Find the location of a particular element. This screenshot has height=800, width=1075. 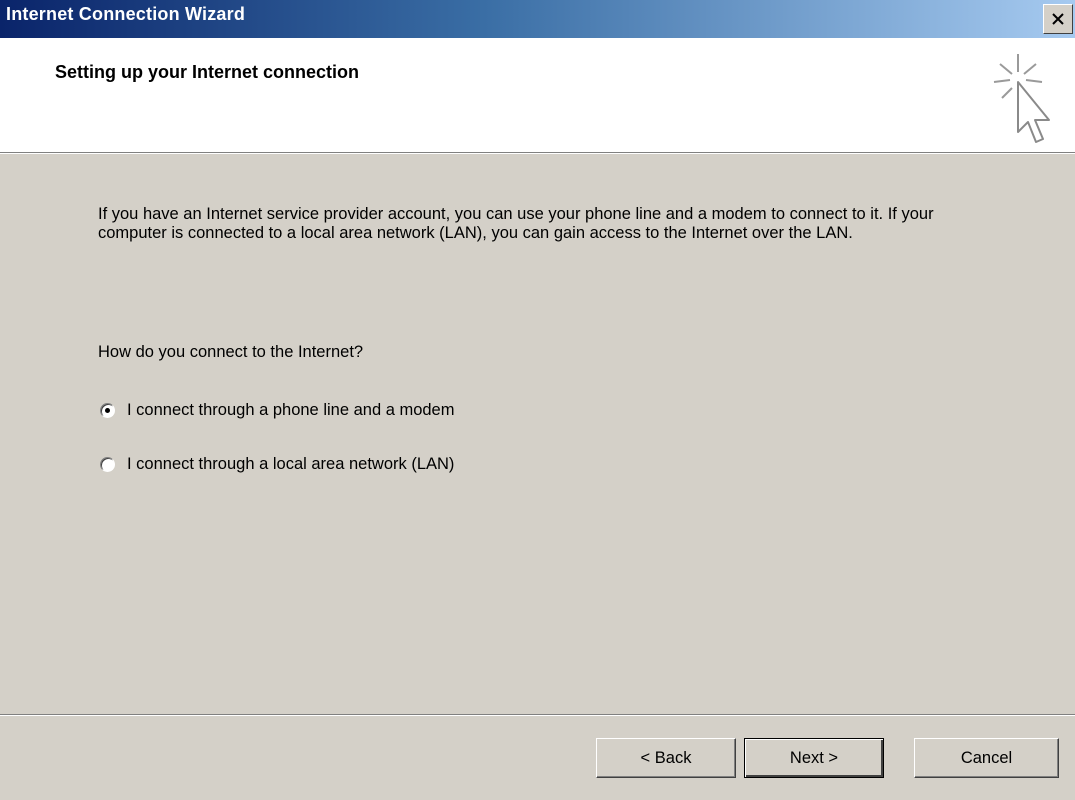

cancel-button: Cancel is located at coordinates (986, 758).